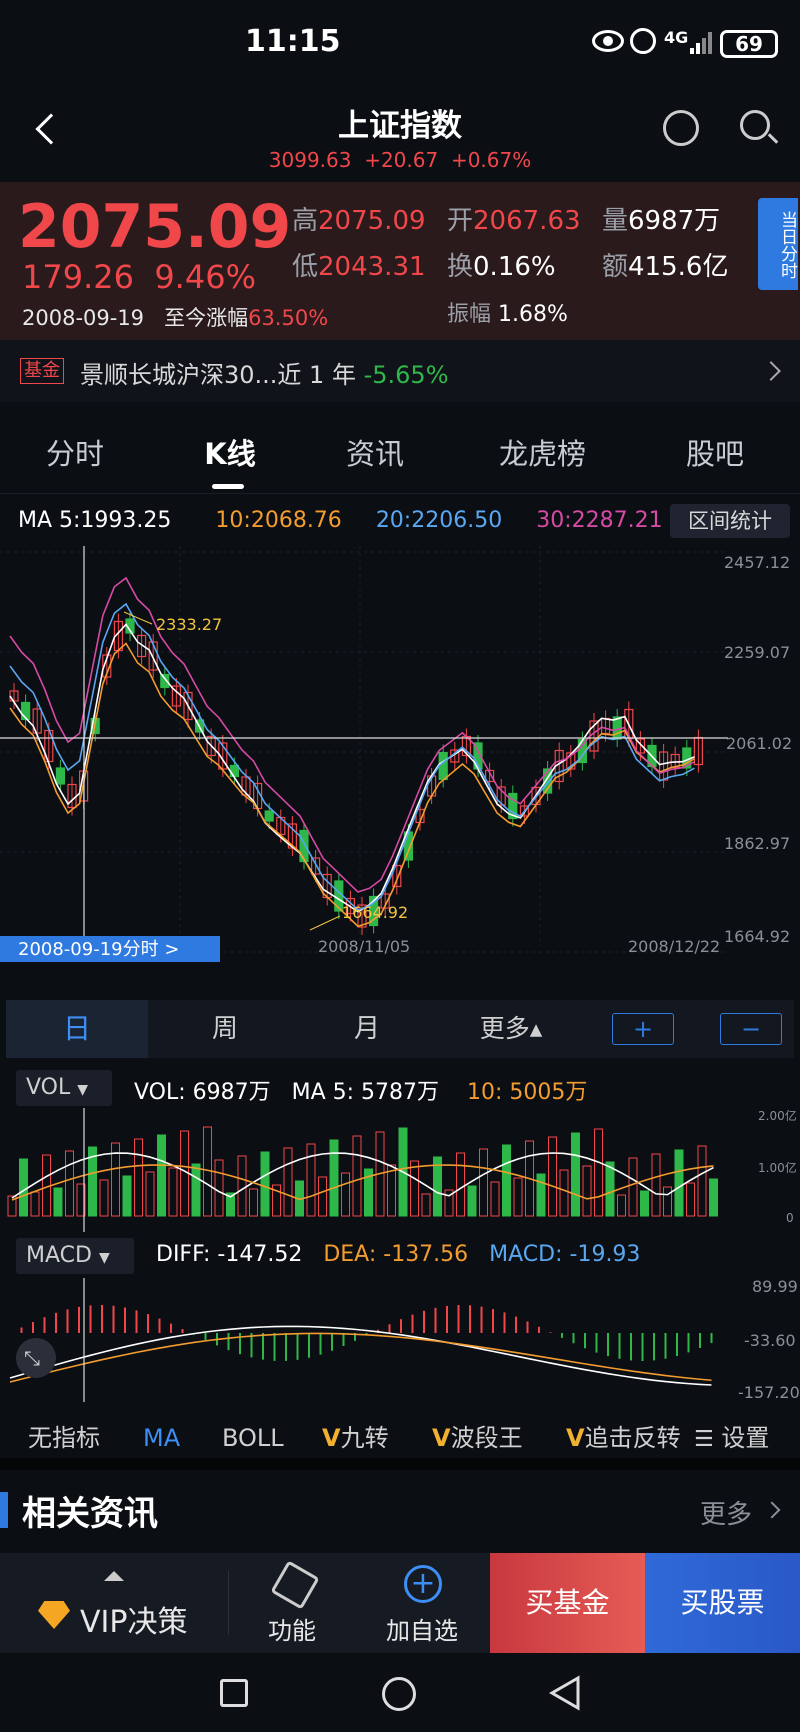  Describe the element at coordinates (770, 1340) in the screenshot. I see `macd-tick-1: -33.60` at that location.